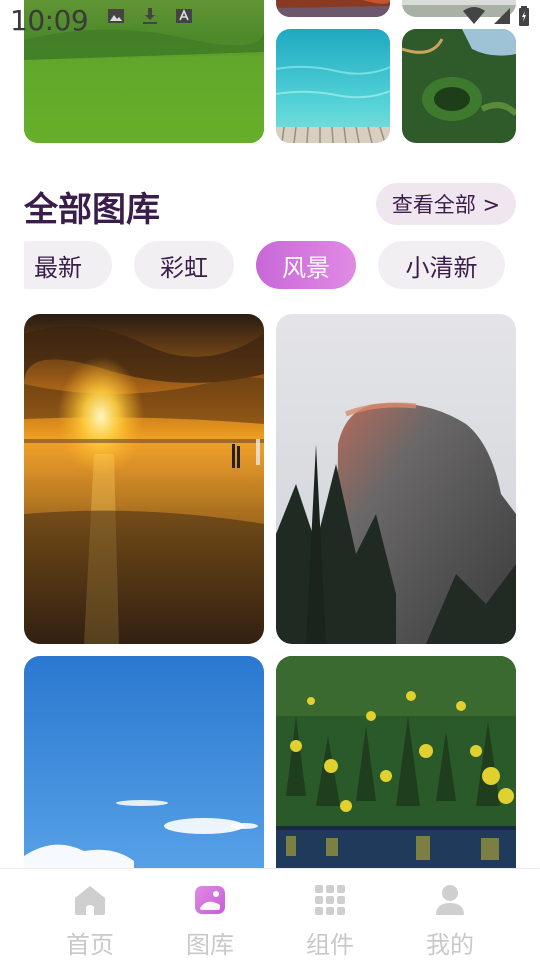 The height and width of the screenshot is (960, 540). What do you see at coordinates (49, 20) in the screenshot?
I see `status-time: 10:09` at bounding box center [49, 20].